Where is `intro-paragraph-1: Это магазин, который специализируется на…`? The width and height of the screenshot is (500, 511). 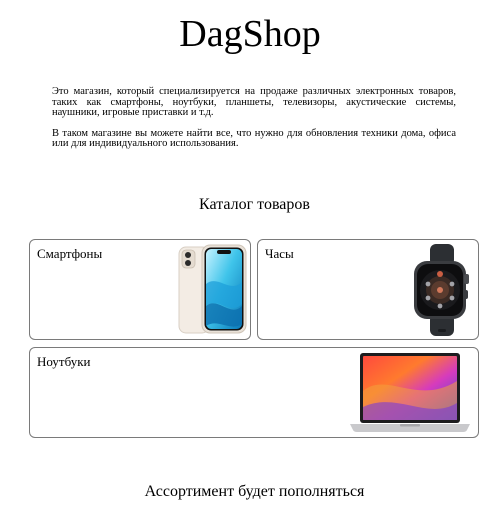
intro-paragraph-1: Это магазин, который специализируется на… is located at coordinates (254, 102).